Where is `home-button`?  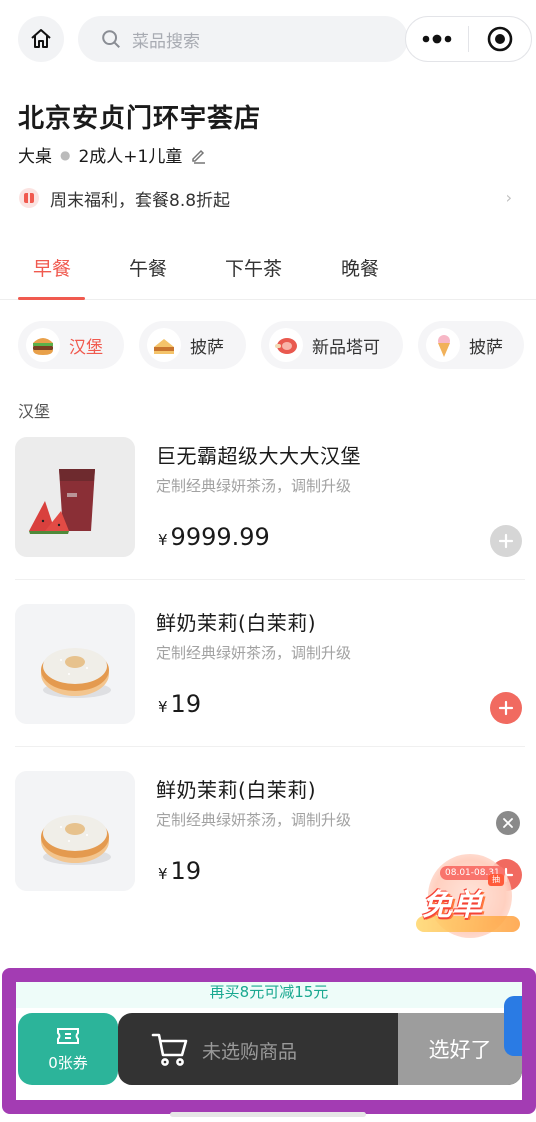
home-button is located at coordinates (41, 39).